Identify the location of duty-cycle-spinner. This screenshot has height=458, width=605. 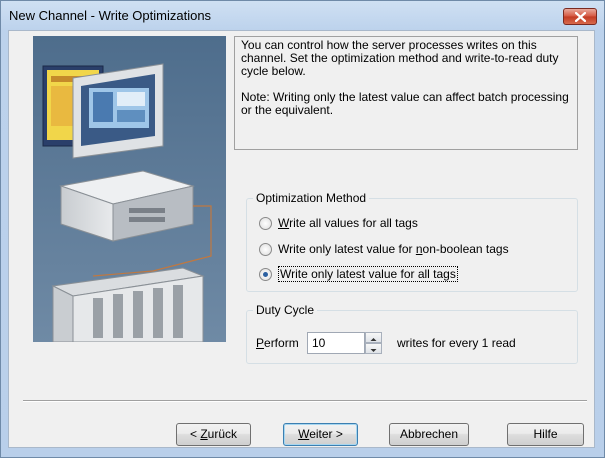
(373, 343).